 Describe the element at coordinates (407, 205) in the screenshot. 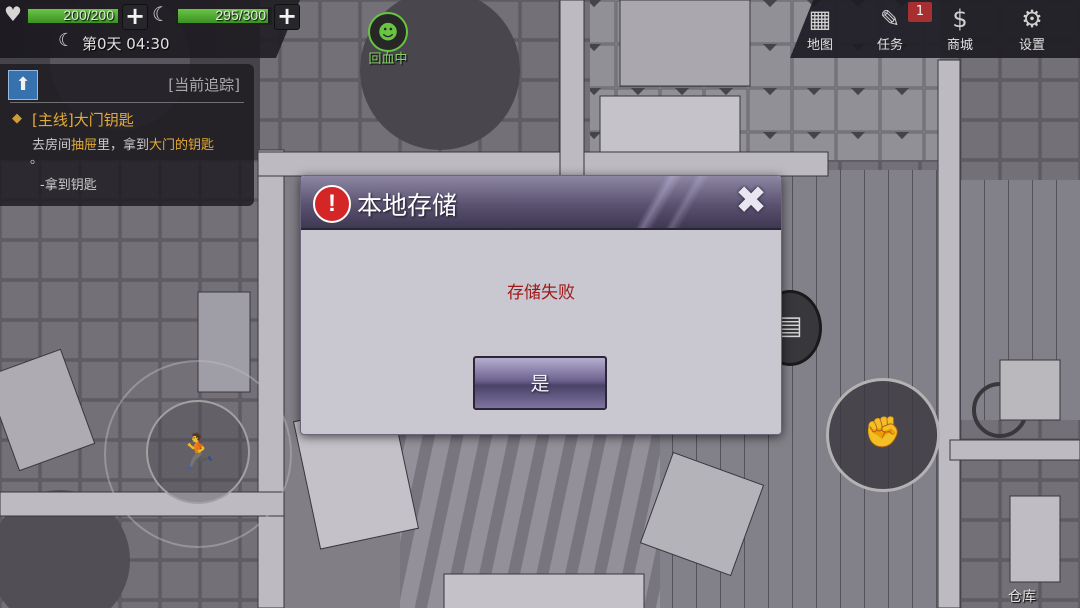

I see `dialog-title: 本地存储` at that location.